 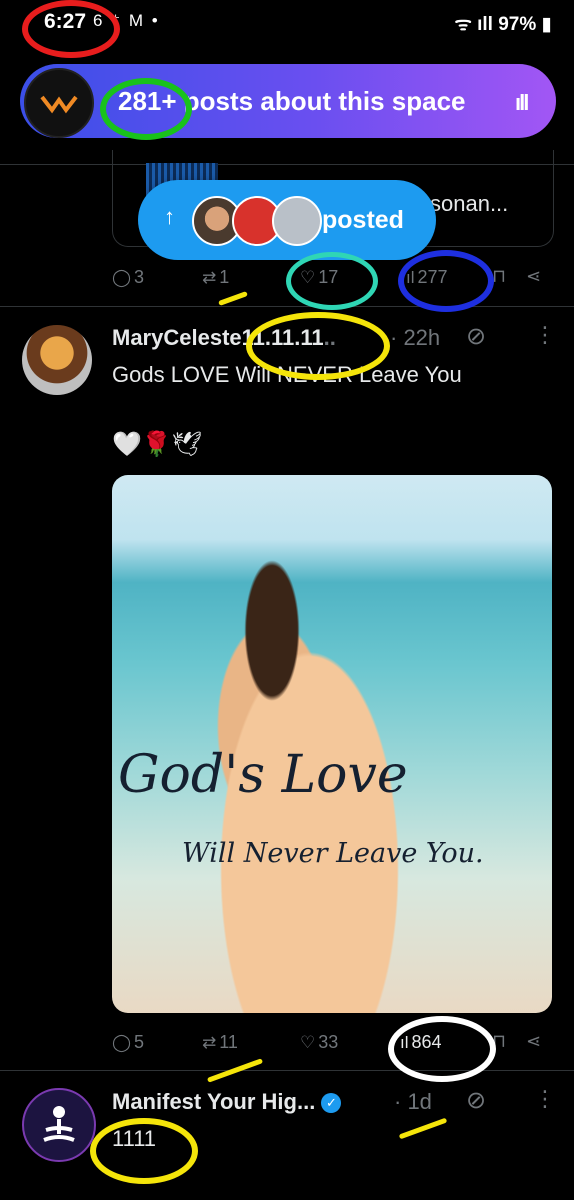 I want to click on reply-button: ◯ 3, so click(x=128, y=277).